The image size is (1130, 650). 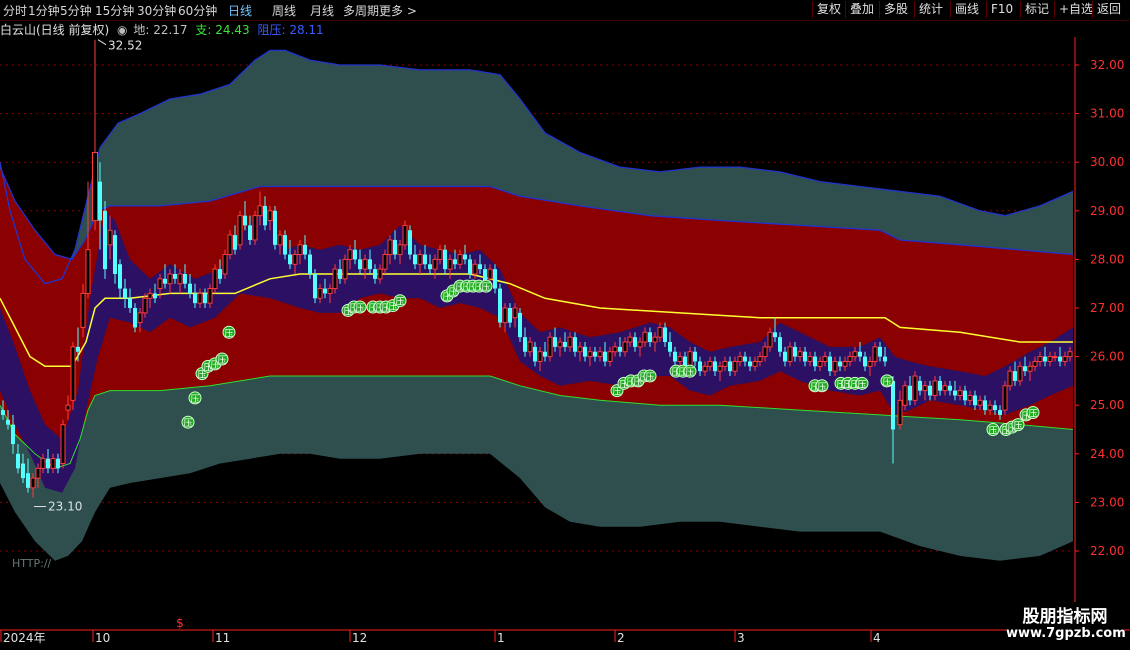 I want to click on y-tick-label-1: 31.00, so click(x=1107, y=114).